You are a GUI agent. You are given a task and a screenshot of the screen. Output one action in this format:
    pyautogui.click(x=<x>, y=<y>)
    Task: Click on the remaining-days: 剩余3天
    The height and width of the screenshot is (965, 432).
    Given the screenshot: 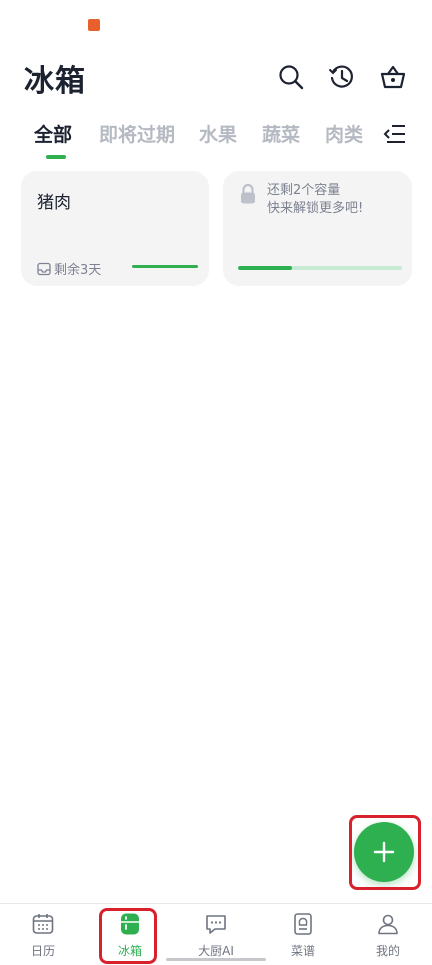 What is the action you would take?
    pyautogui.click(x=69, y=268)
    